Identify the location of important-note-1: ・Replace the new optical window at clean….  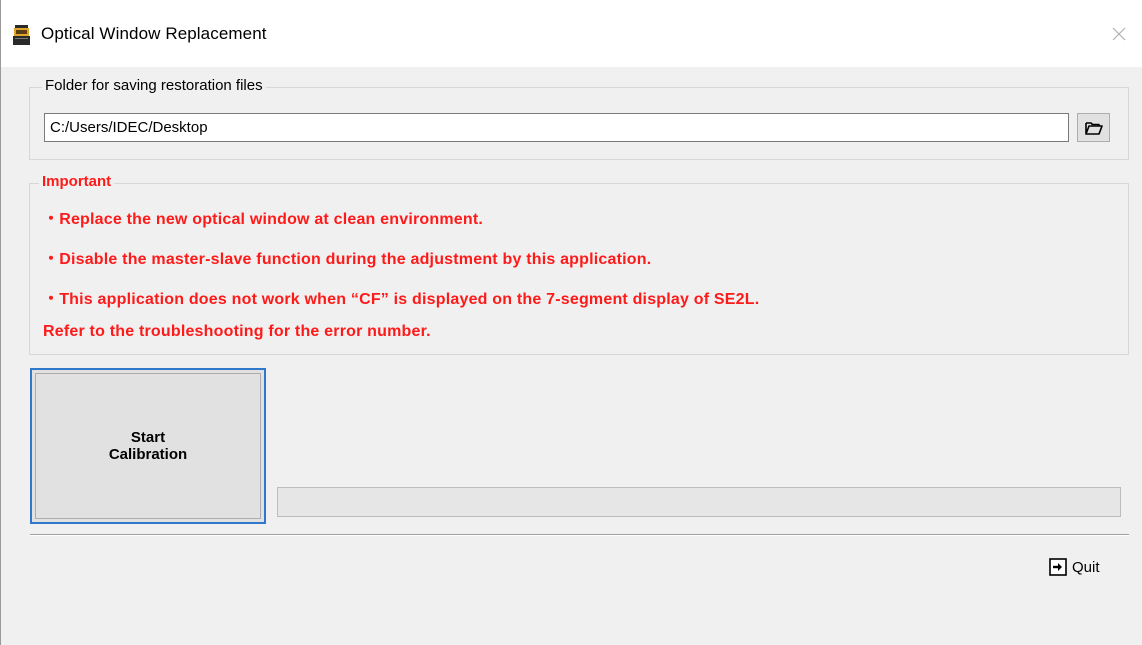
(263, 219).